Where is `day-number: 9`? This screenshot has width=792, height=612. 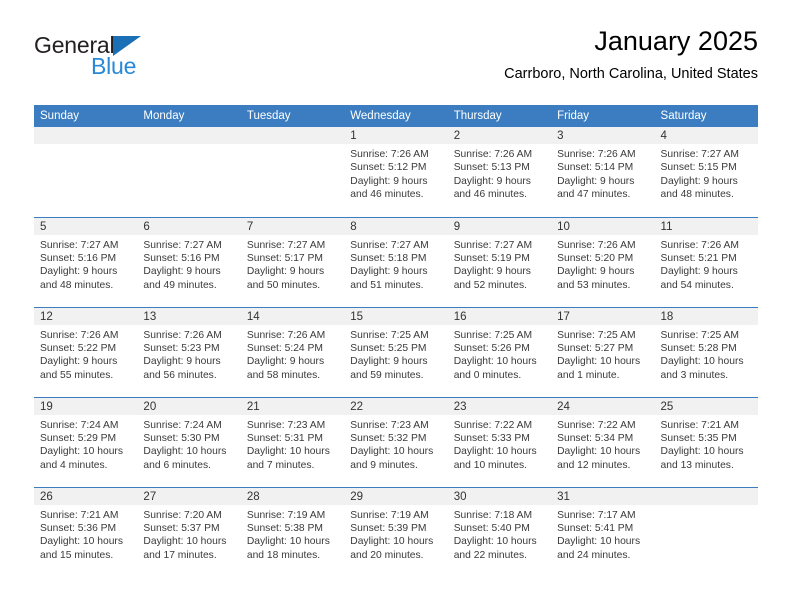
day-number: 9 is located at coordinates (499, 226).